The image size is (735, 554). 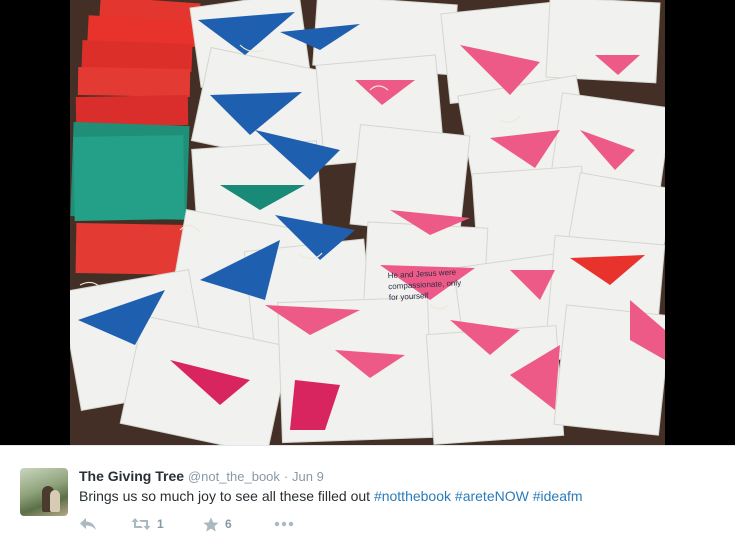 What do you see at coordinates (234, 476) in the screenshot?
I see `user-handle: @not_the_book` at bounding box center [234, 476].